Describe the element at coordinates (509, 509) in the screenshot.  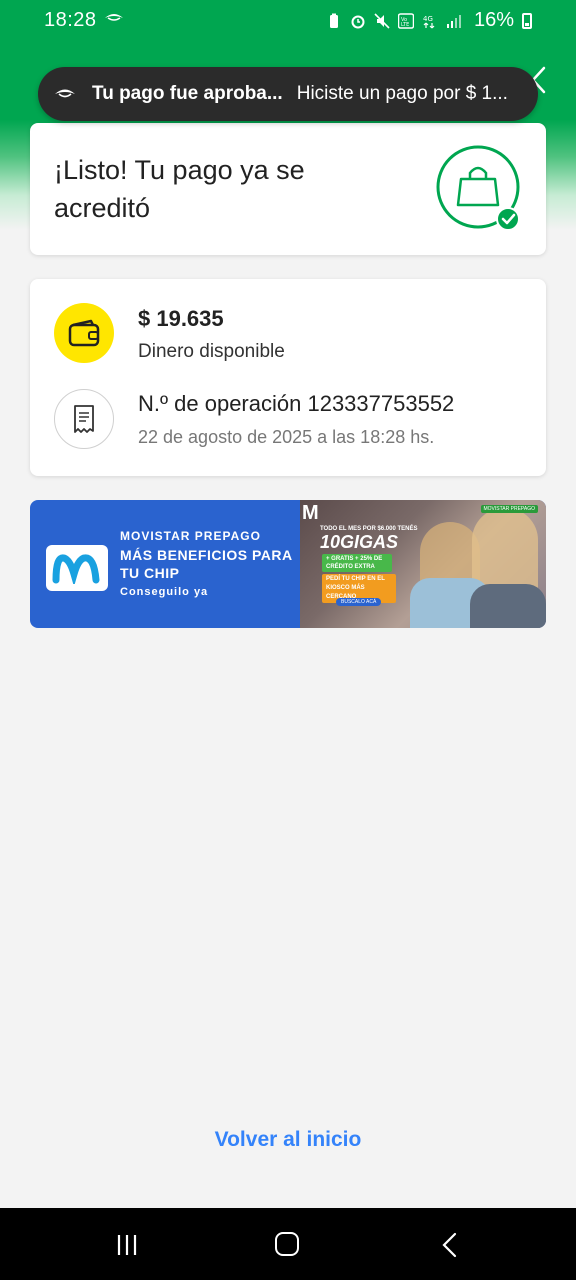
I see `promo-tag: MOVISTAR PREPAGO` at that location.